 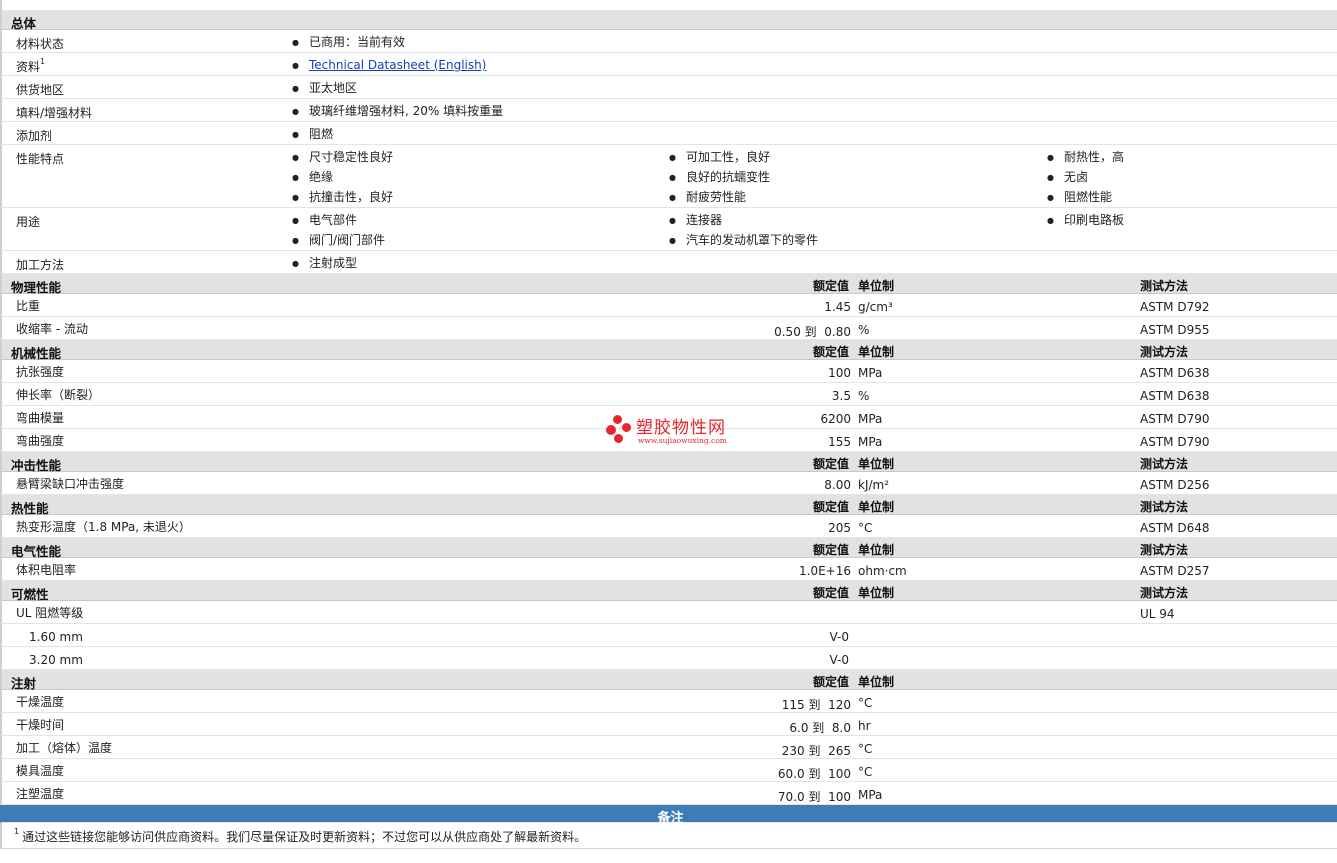 I want to click on section-header: 冲击性能 额定值 单位制 测试方法, so click(x=668, y=462).